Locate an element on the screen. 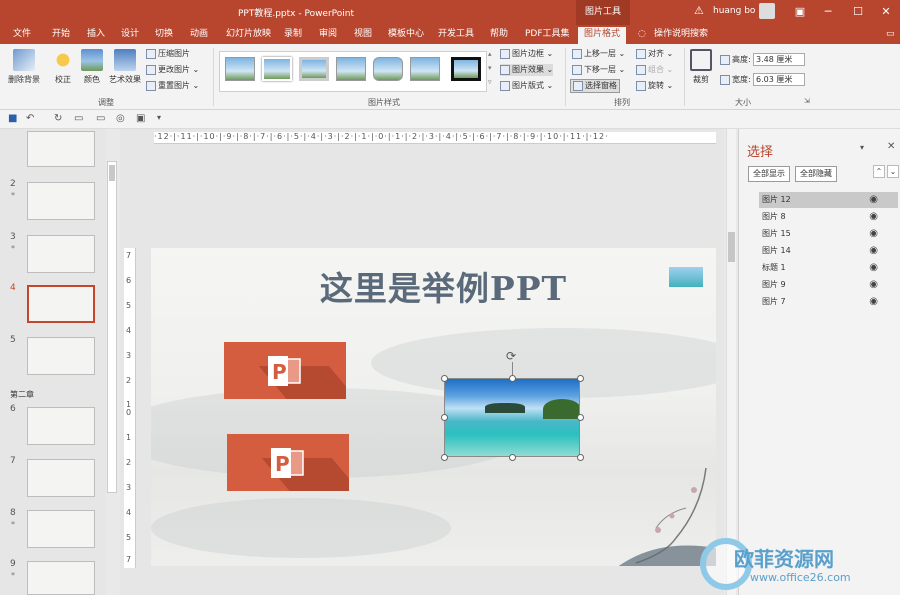 The image size is (900, 595). tab-transitions: 切换 is located at coordinates (164, 34).